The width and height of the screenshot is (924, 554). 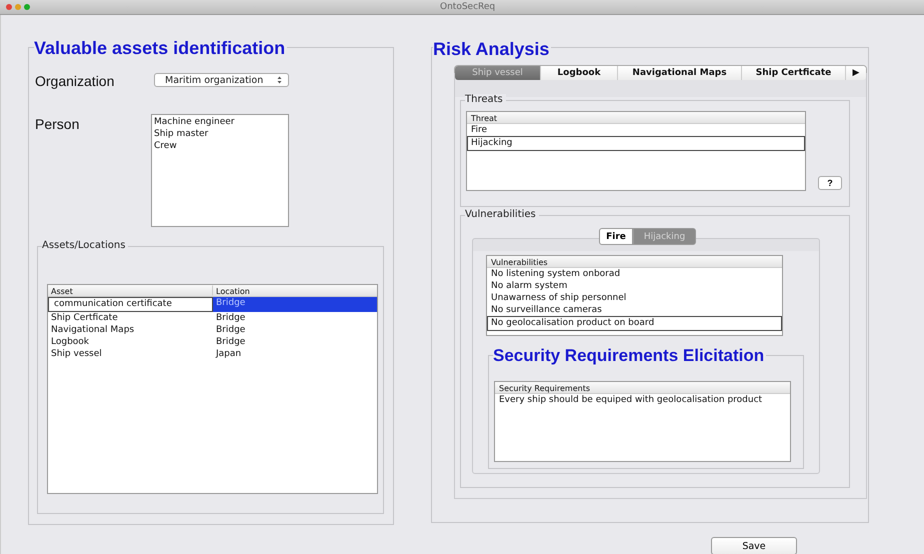 What do you see at coordinates (93, 330) in the screenshot?
I see `table-cell-text: Navigational Maps` at bounding box center [93, 330].